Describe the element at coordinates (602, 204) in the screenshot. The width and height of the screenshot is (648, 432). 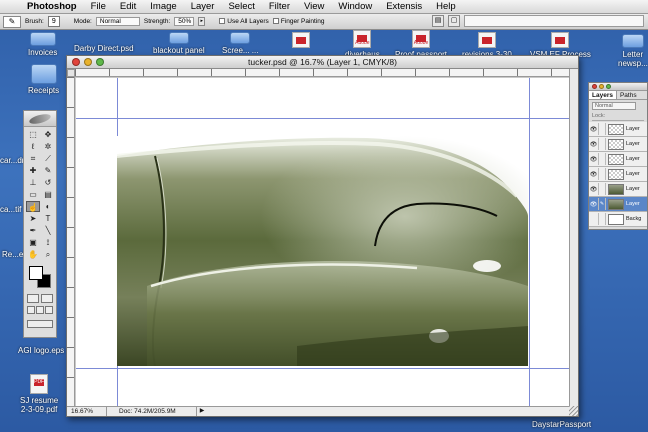
I see `brush-link-icon: ✎` at that location.